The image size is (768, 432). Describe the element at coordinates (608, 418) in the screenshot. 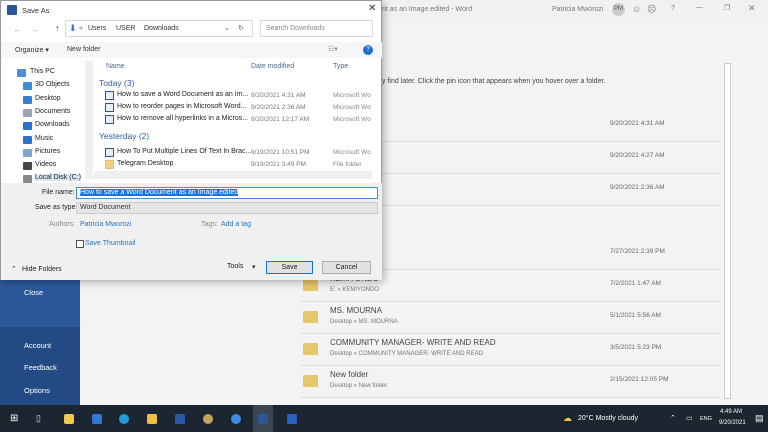

I see `weather-text: 20°C Mostly cloudy` at that location.